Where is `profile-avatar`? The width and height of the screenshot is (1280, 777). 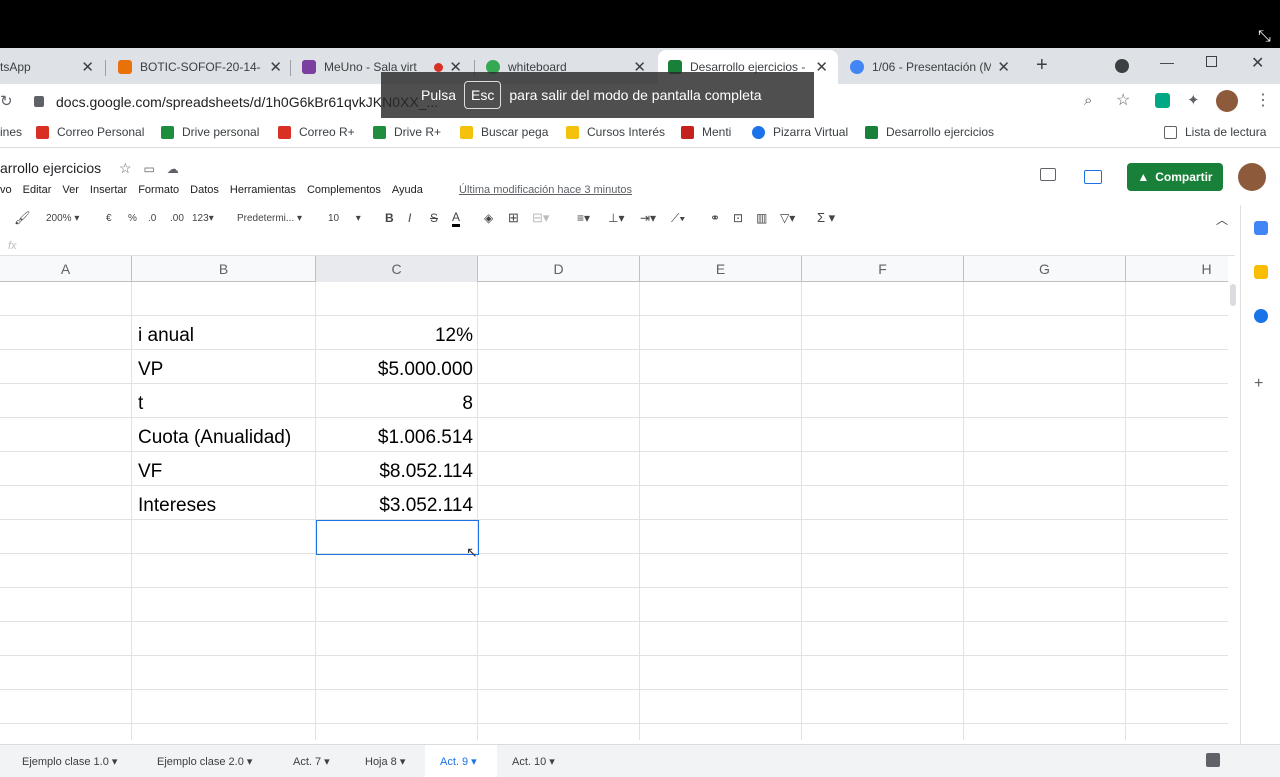 profile-avatar is located at coordinates (1227, 101).